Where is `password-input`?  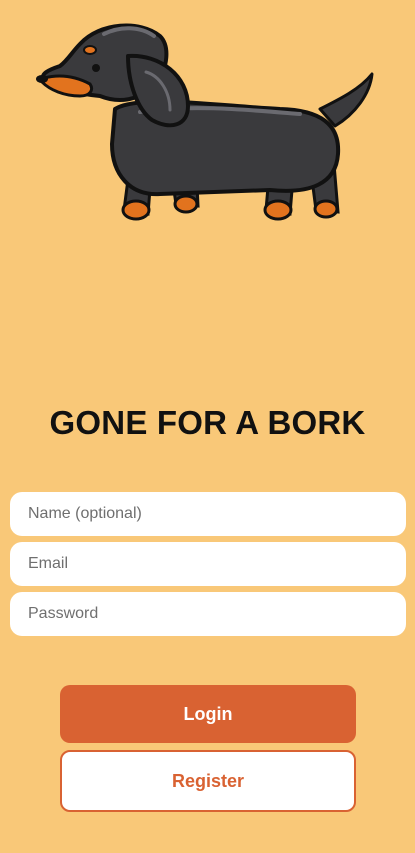
password-input is located at coordinates (208, 614).